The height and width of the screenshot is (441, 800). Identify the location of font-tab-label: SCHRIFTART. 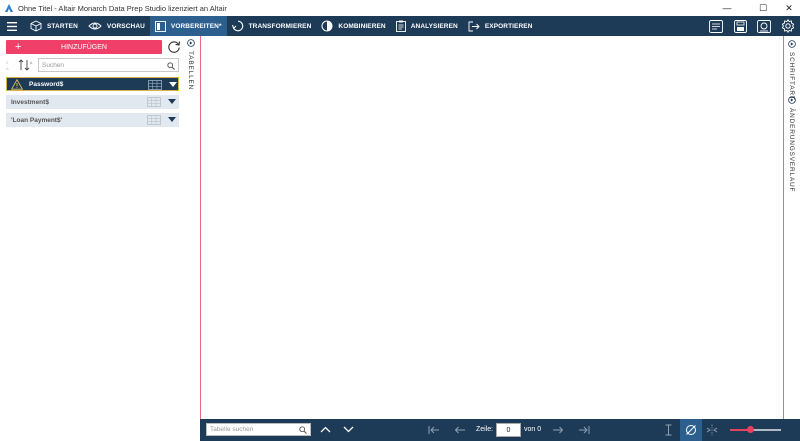
(791, 76).